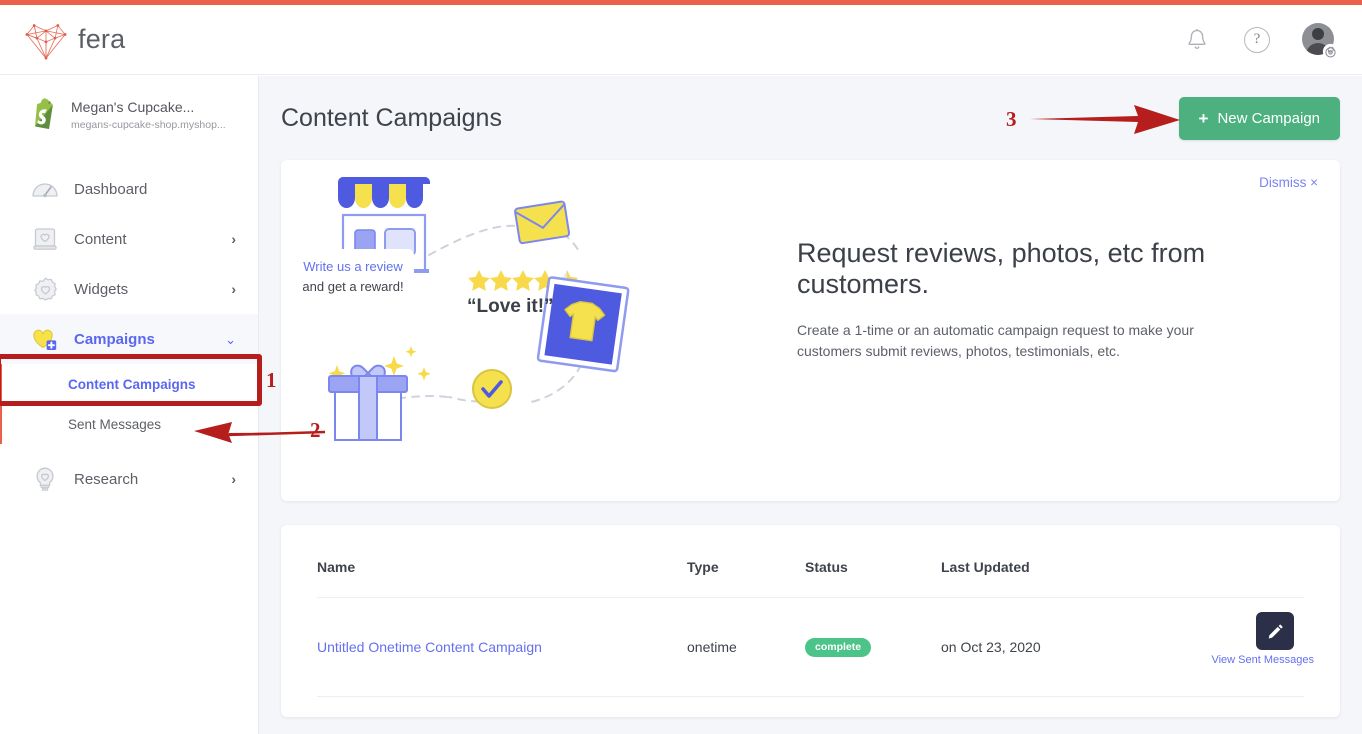 This screenshot has height=734, width=1362. I want to click on badge-heart-icon, so click(45, 289).